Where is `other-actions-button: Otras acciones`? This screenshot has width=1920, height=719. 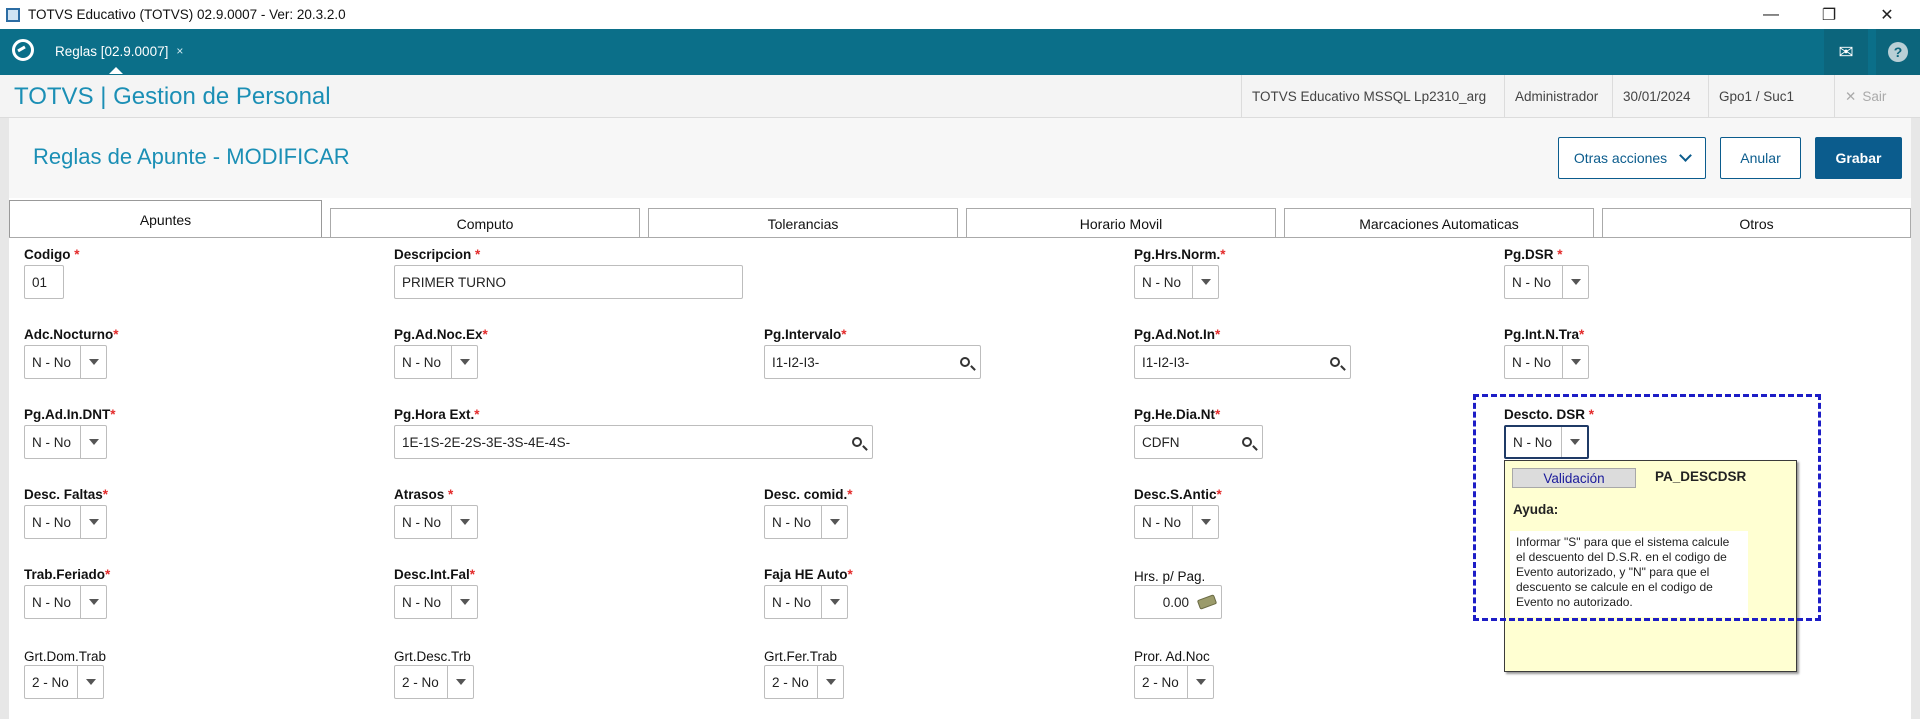 other-actions-button: Otras acciones is located at coordinates (1632, 158).